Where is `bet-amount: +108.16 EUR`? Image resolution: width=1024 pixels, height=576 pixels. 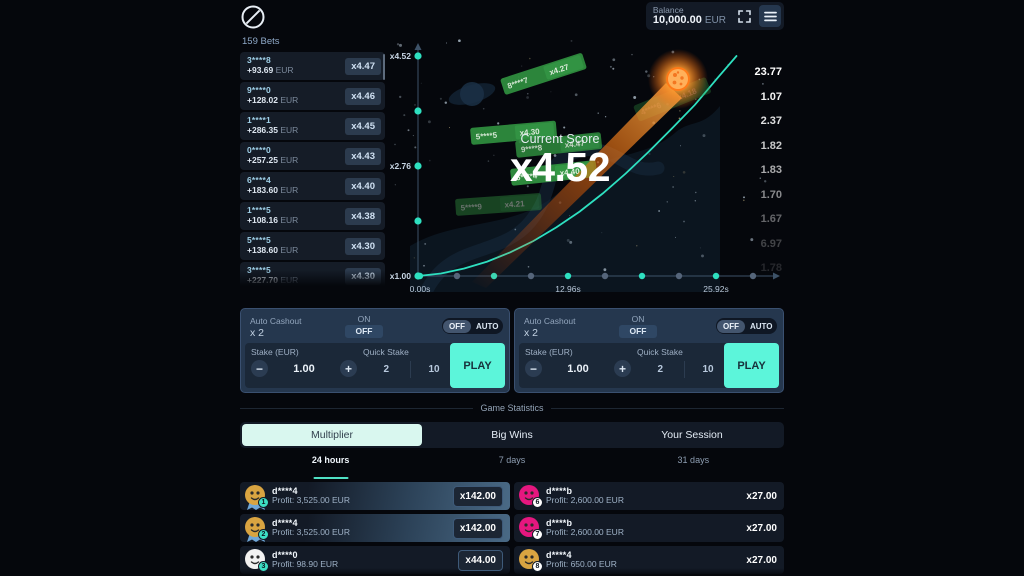
bet-amount: +108.16 EUR is located at coordinates (273, 220).